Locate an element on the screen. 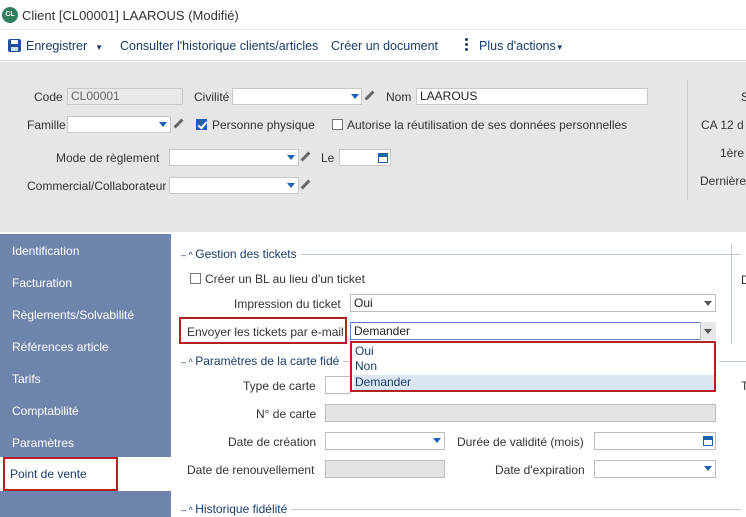 The width and height of the screenshot is (746, 517). famille-select is located at coordinates (119, 124).